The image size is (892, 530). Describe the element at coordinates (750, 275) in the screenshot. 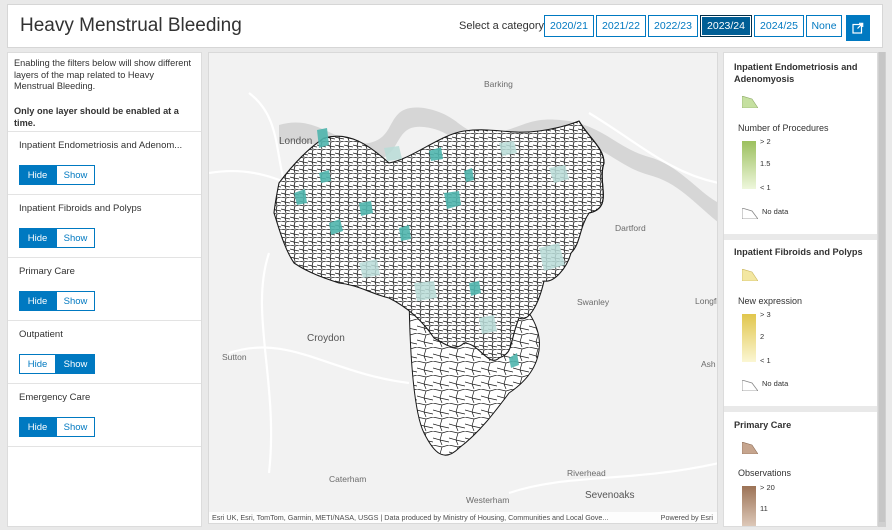

I see `legend-swatch-fibroids` at that location.